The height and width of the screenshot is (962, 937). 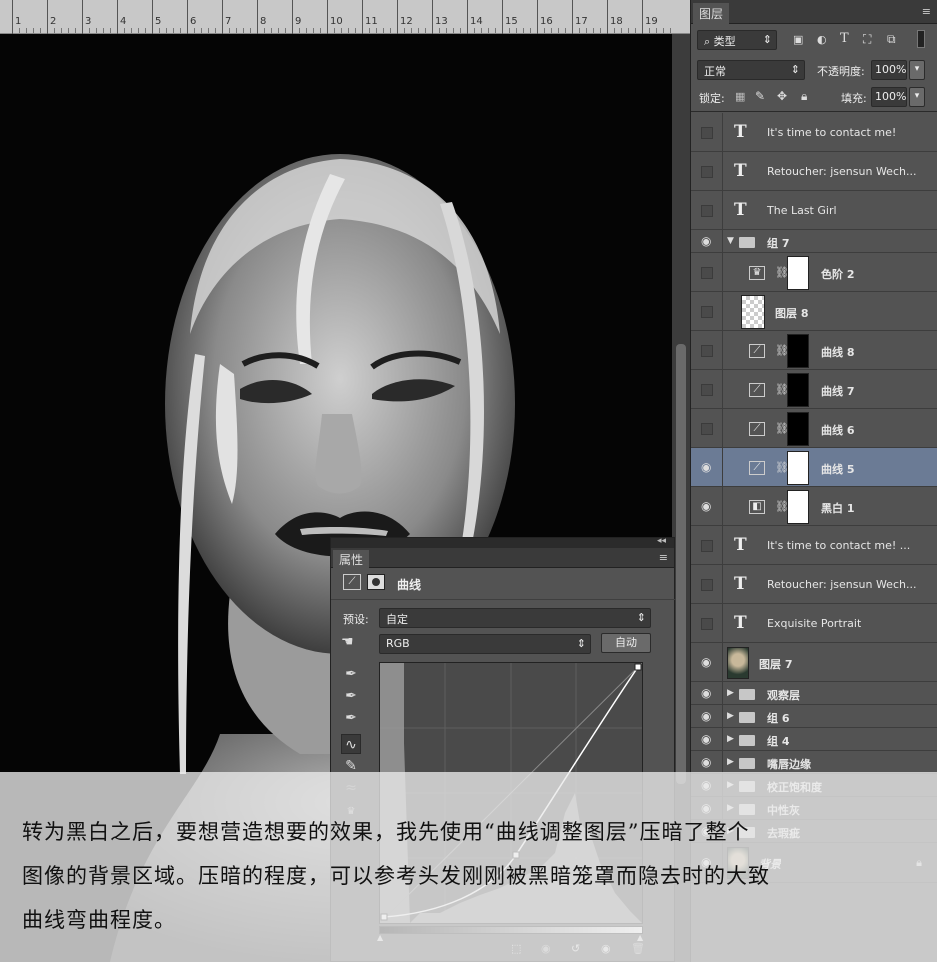 I want to click on filter-toggle, so click(x=921, y=39).